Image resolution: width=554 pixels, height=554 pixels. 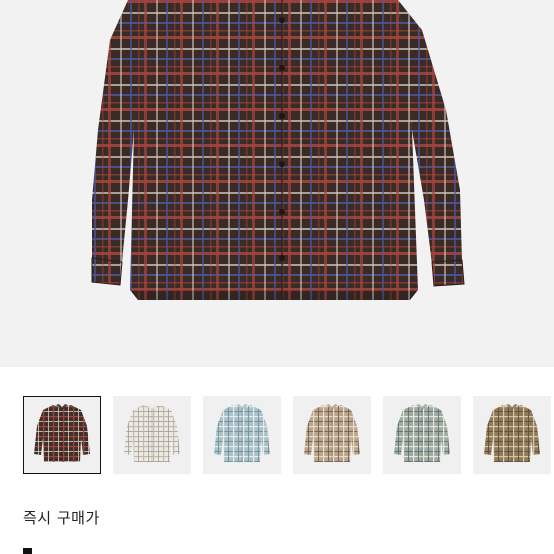 I want to click on color-thumbnail-white-plaid, so click(x=152, y=435).